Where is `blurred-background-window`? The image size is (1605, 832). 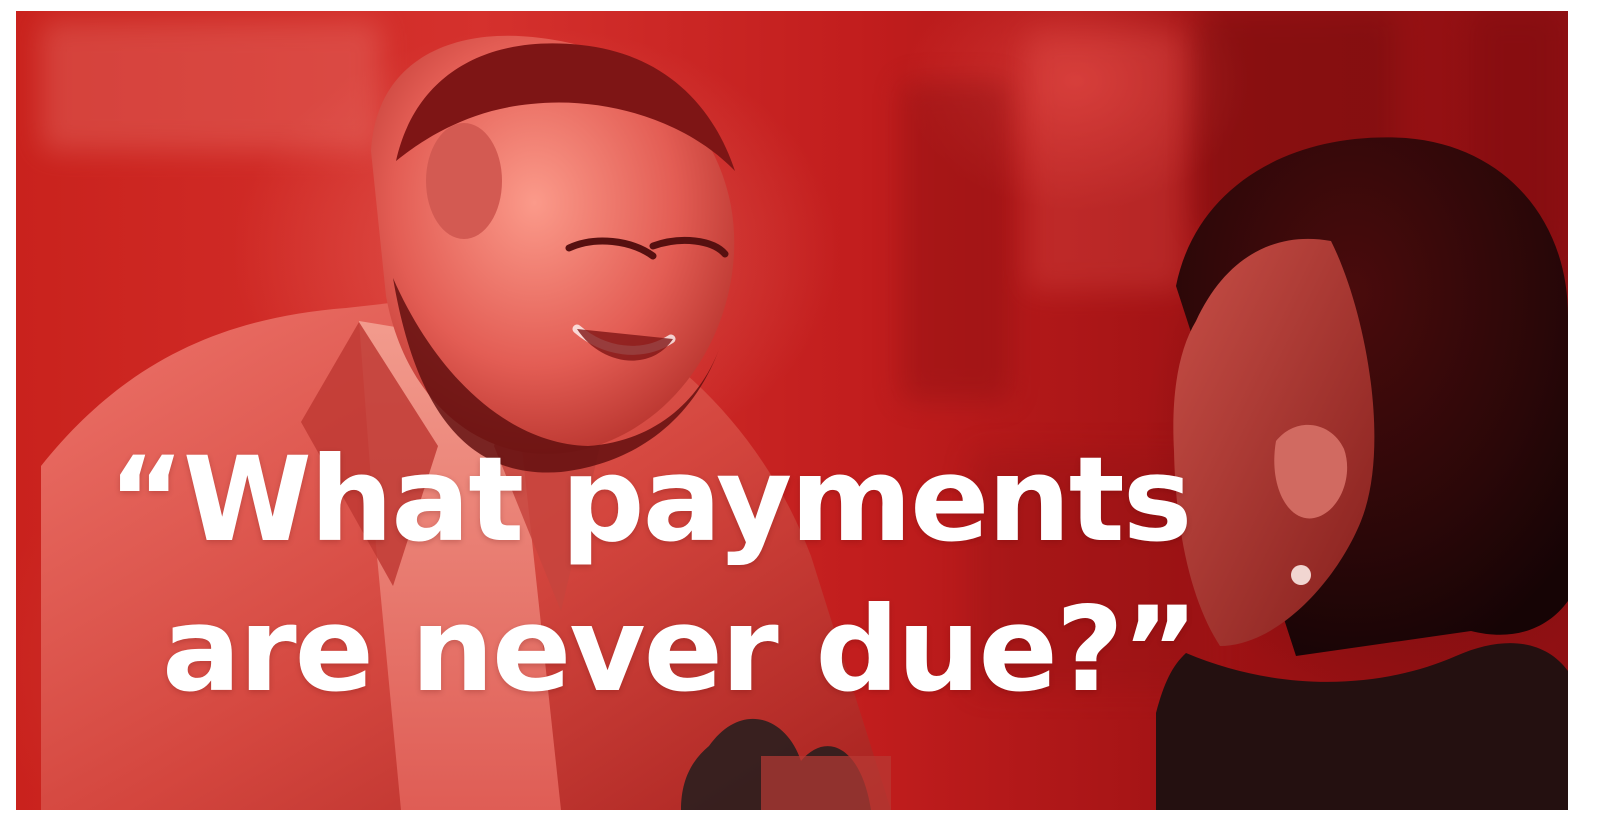
blurred-background-window is located at coordinates (956, 241).